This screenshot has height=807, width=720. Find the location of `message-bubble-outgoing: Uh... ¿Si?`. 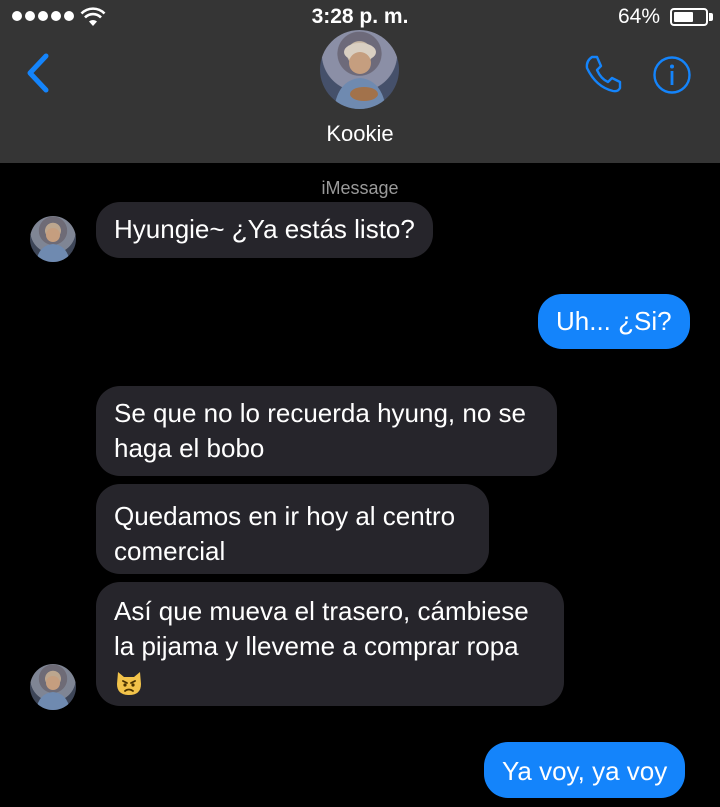

message-bubble-outgoing: Uh... ¿Si? is located at coordinates (614, 321).